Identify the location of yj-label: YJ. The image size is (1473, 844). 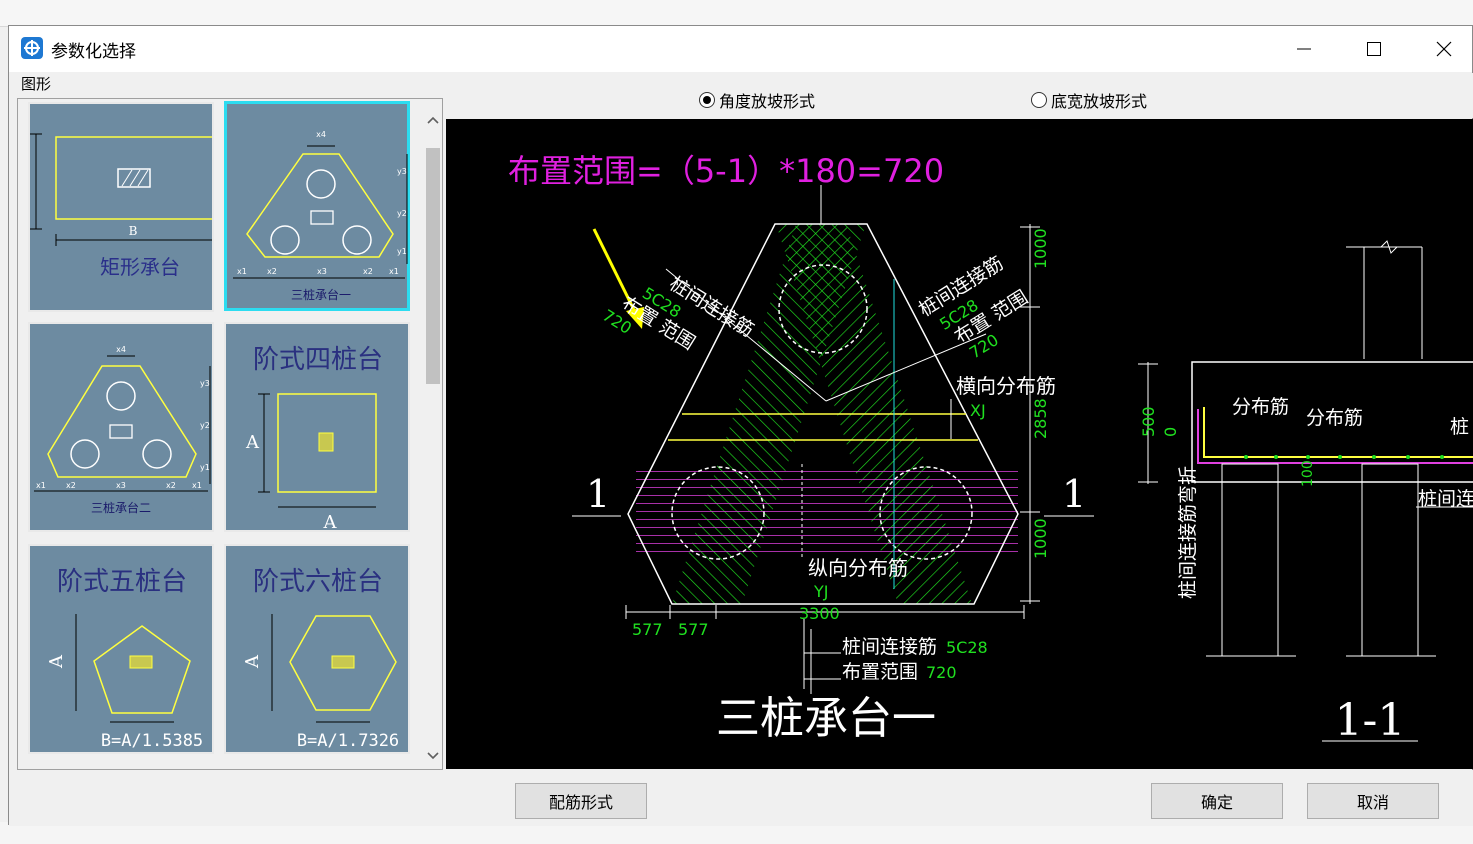
(821, 591).